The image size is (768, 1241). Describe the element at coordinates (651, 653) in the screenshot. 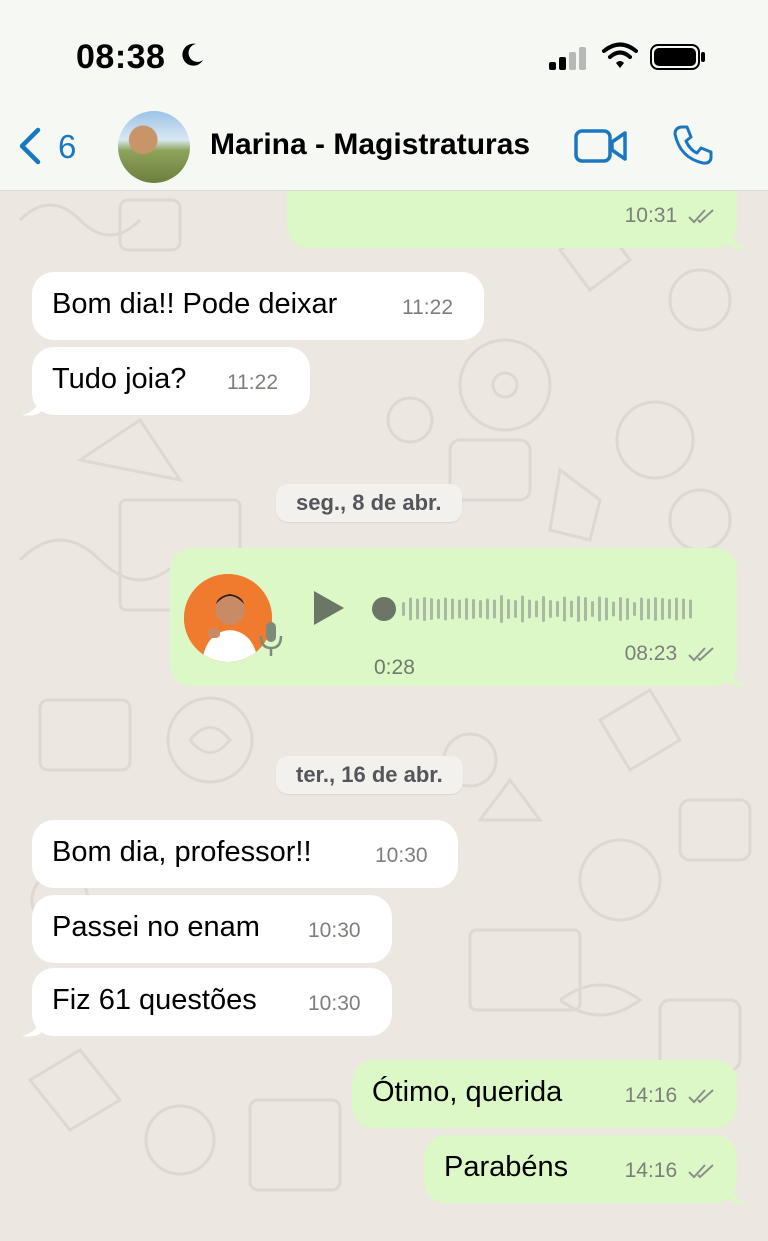

I see `message-time: 08:23` at that location.